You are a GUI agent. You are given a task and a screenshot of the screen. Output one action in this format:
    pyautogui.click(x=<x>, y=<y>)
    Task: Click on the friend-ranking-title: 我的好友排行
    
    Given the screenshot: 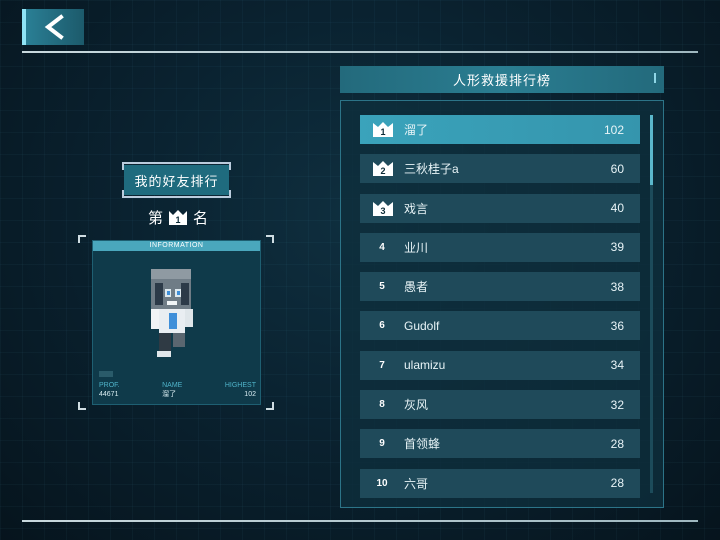 What is the action you would take?
    pyautogui.click(x=176, y=180)
    